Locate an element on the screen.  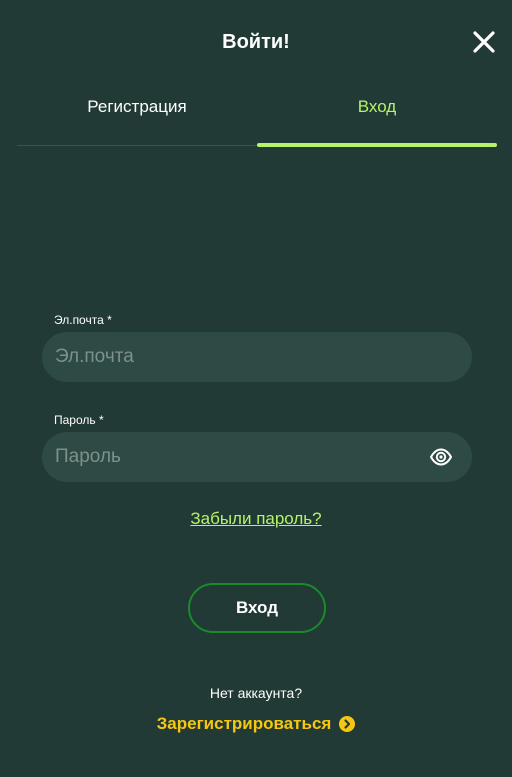
close-button is located at coordinates (484, 42).